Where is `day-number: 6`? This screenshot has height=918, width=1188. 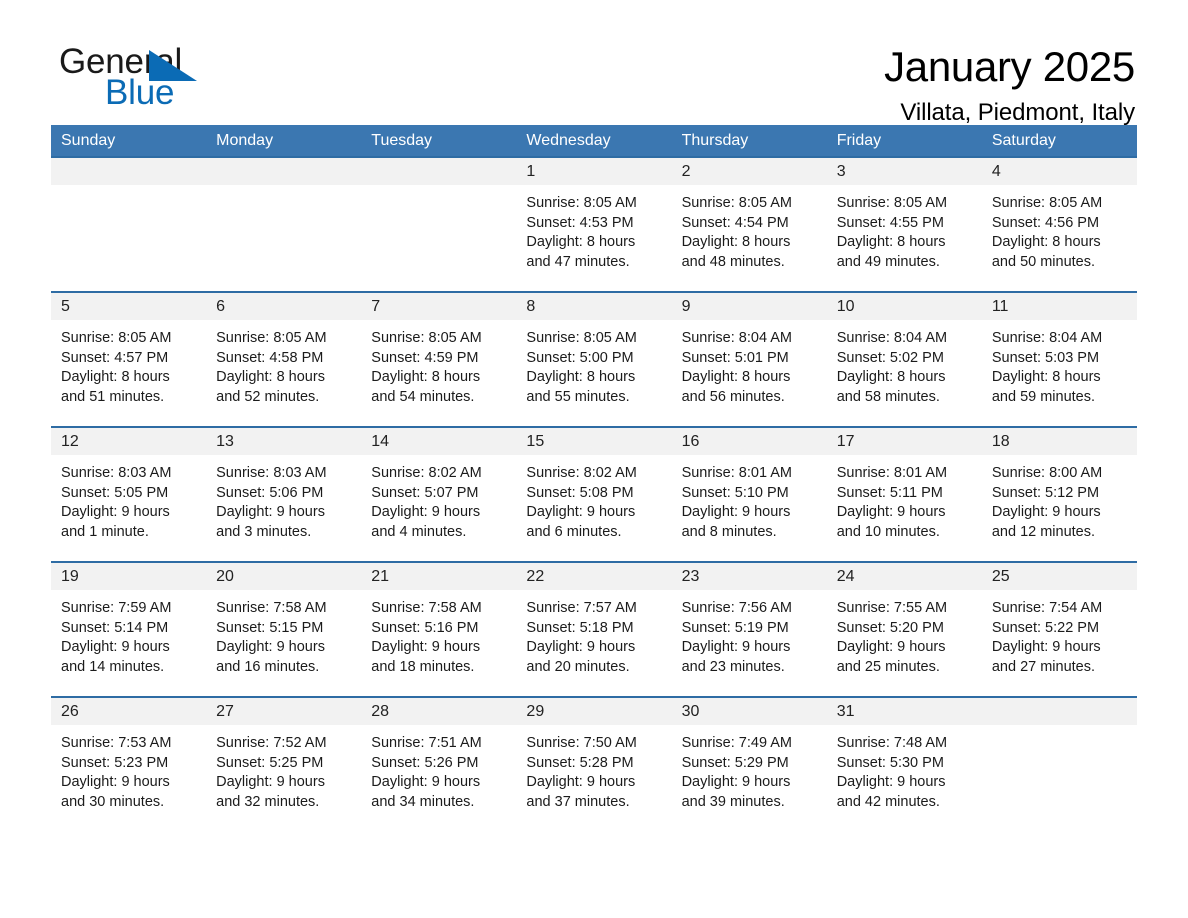 day-number: 6 is located at coordinates (284, 306).